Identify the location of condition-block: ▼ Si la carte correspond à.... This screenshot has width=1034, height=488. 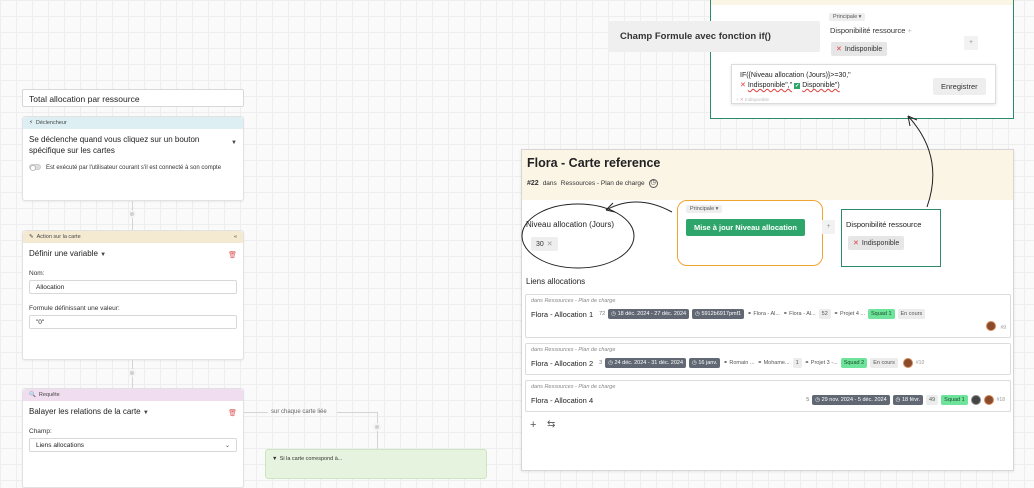
(376, 464).